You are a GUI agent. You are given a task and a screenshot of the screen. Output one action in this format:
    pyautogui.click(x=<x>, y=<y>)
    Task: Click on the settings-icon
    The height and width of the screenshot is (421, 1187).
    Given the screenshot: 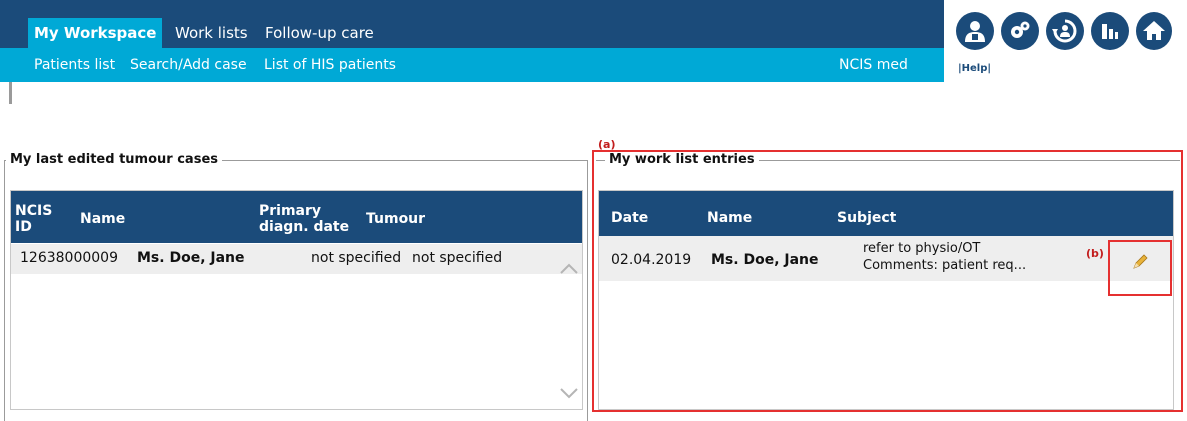 What is the action you would take?
    pyautogui.click(x=1020, y=31)
    